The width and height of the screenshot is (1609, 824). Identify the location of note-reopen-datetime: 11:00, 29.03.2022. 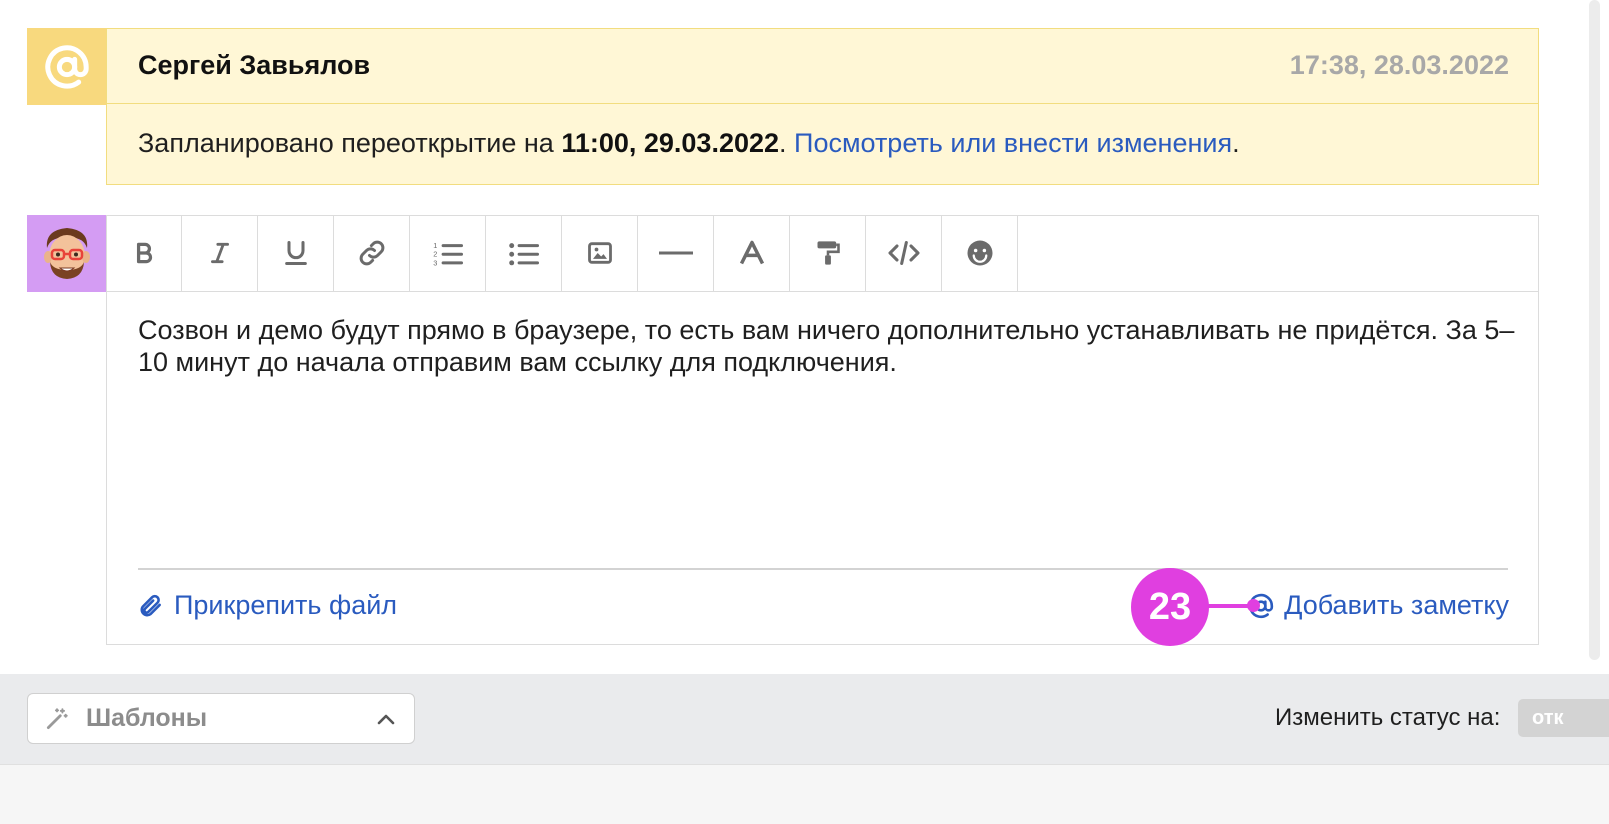
(670, 143).